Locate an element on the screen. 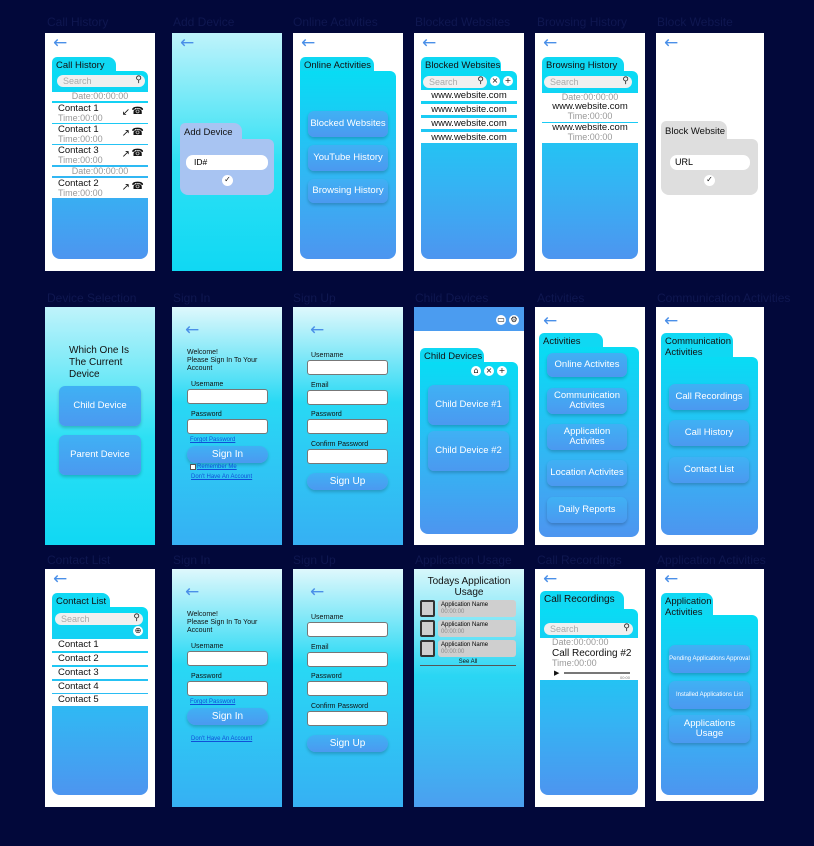 The image size is (814, 846). add-contact-icon: ⊕ is located at coordinates (138, 631).